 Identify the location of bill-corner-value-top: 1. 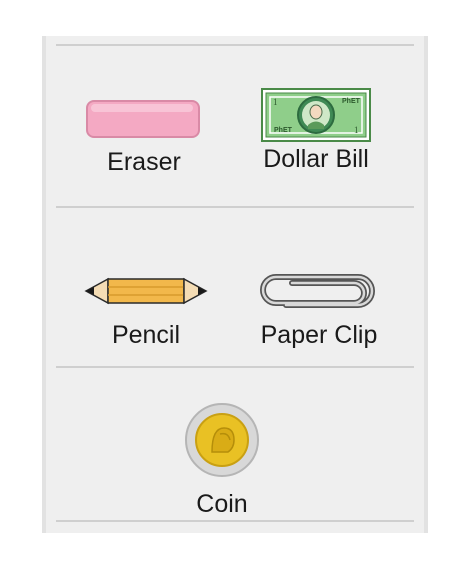
(275, 102).